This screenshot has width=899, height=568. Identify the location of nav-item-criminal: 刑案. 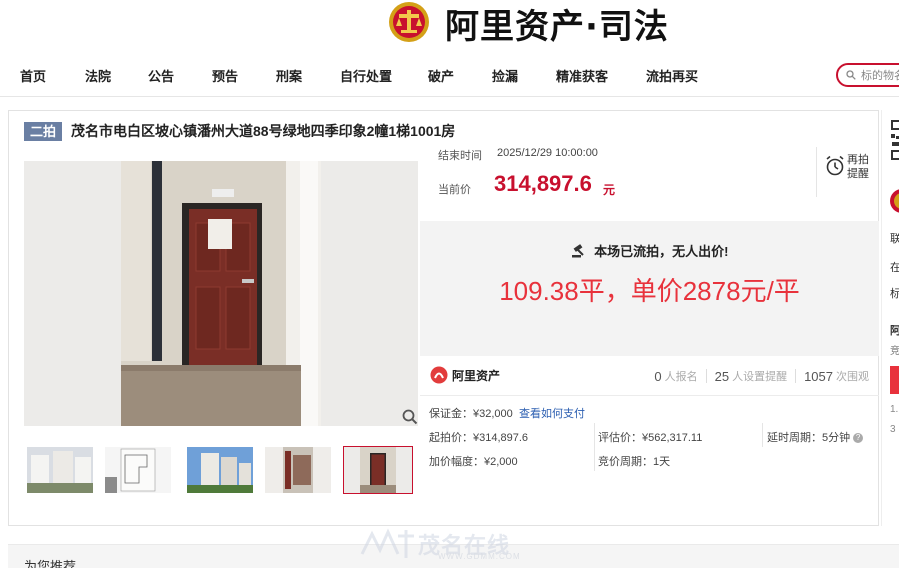
(289, 75).